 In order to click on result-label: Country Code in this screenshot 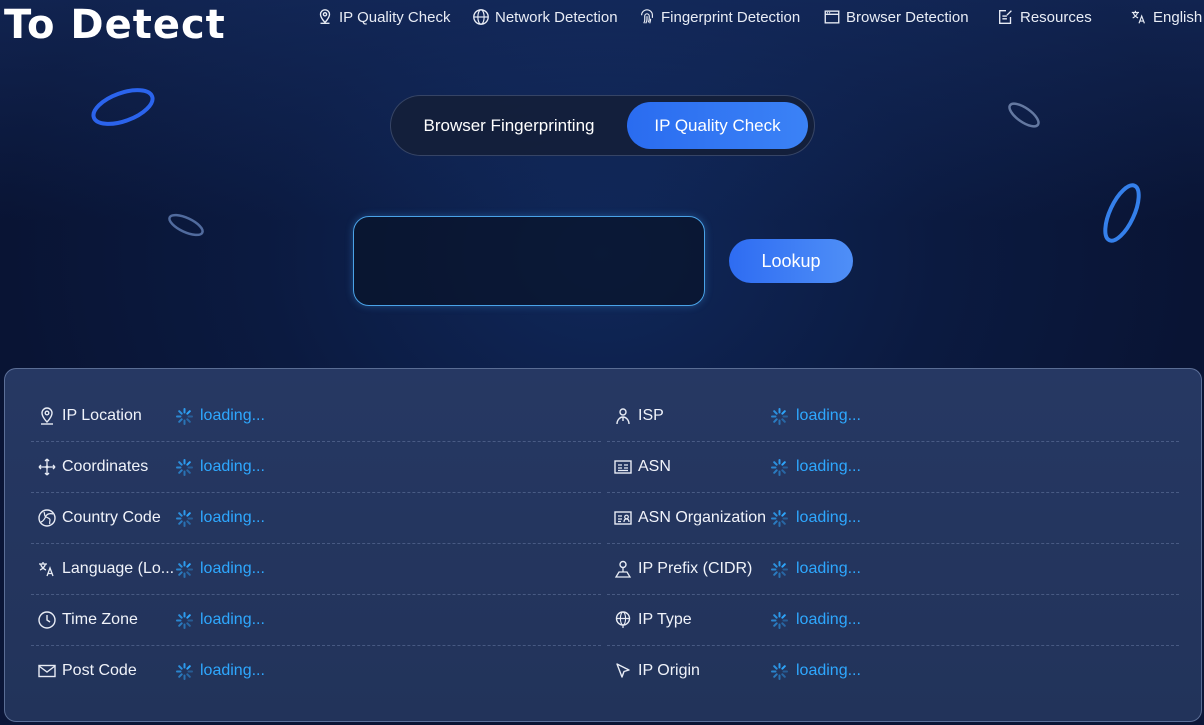, I will do `click(111, 517)`.